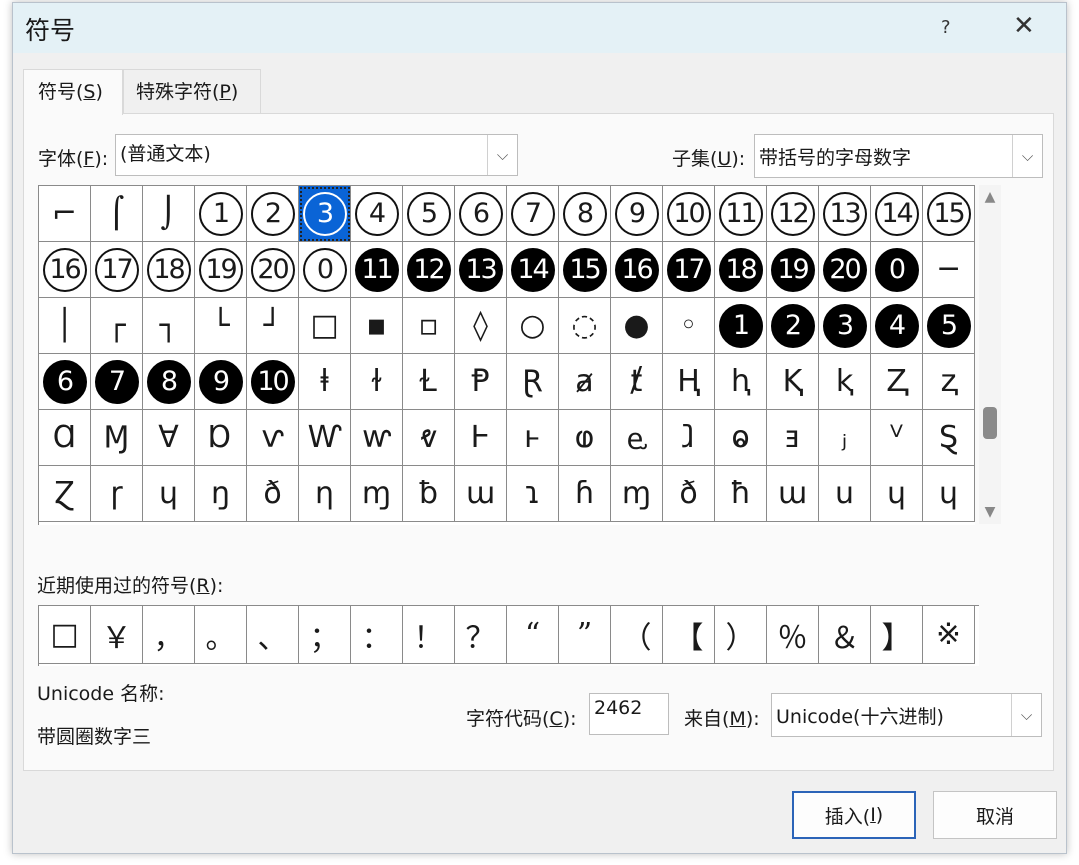 The height and width of the screenshot is (865, 1079). What do you see at coordinates (169, 214) in the screenshot?
I see `symbol-cell: ⌡` at bounding box center [169, 214].